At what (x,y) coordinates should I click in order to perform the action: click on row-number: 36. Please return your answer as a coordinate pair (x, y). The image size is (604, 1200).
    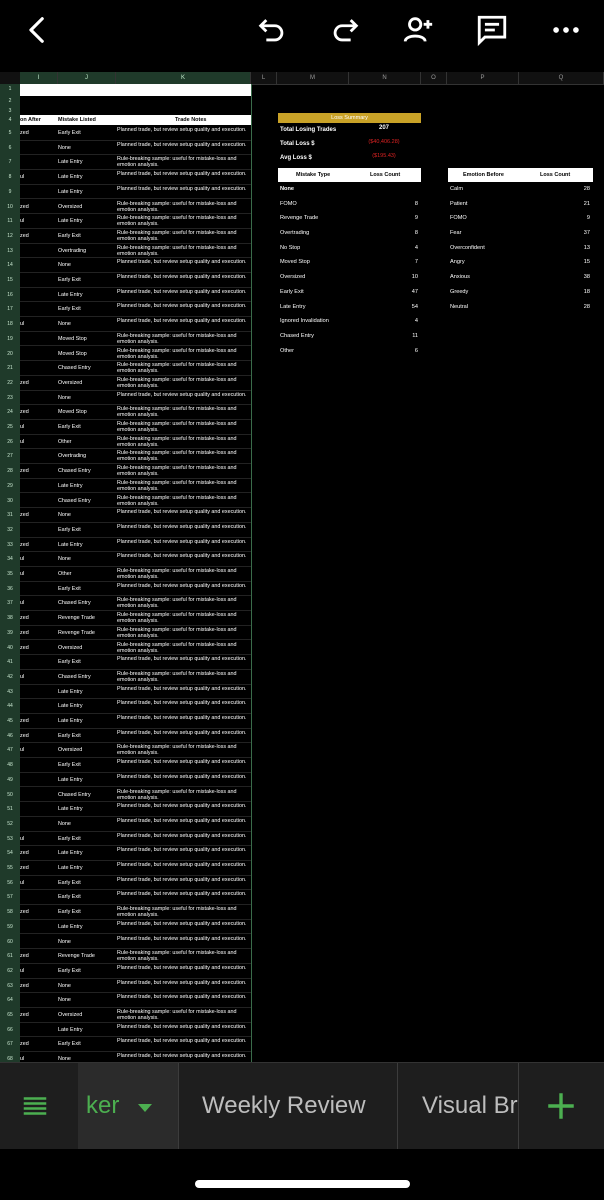
    Looking at the image, I should click on (10, 589).